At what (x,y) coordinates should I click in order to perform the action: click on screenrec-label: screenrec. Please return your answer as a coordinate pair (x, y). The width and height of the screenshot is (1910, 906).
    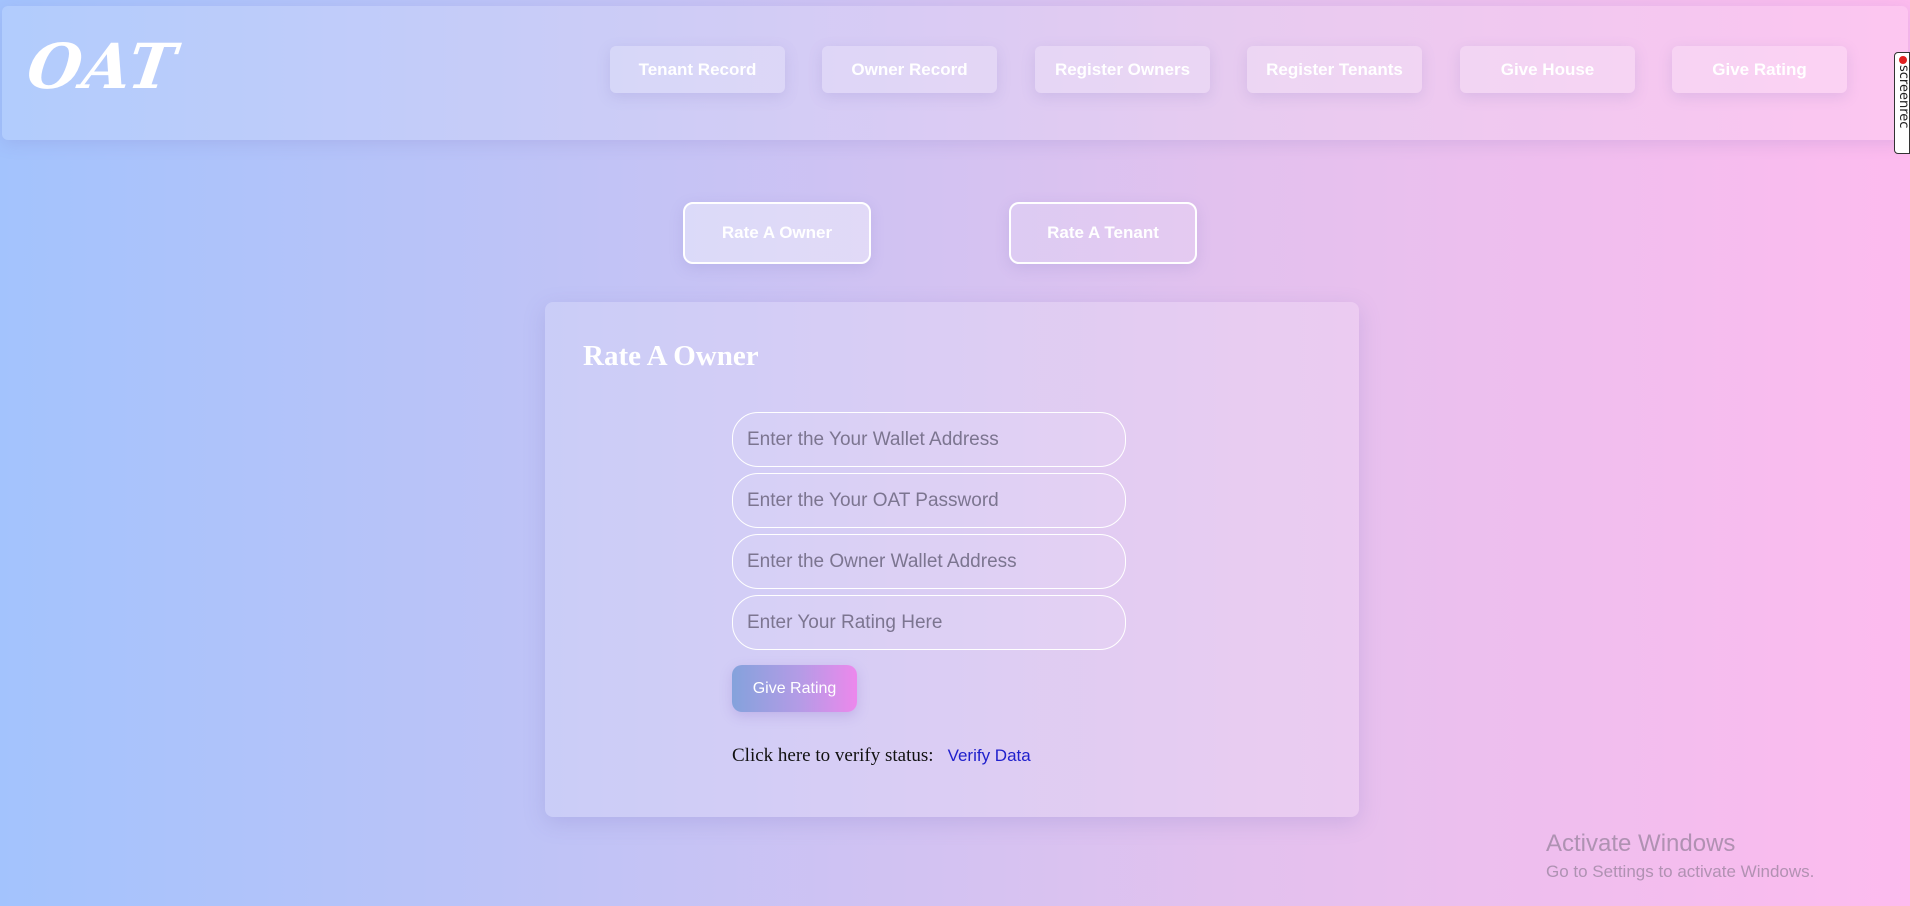
    Looking at the image, I should click on (1903, 97).